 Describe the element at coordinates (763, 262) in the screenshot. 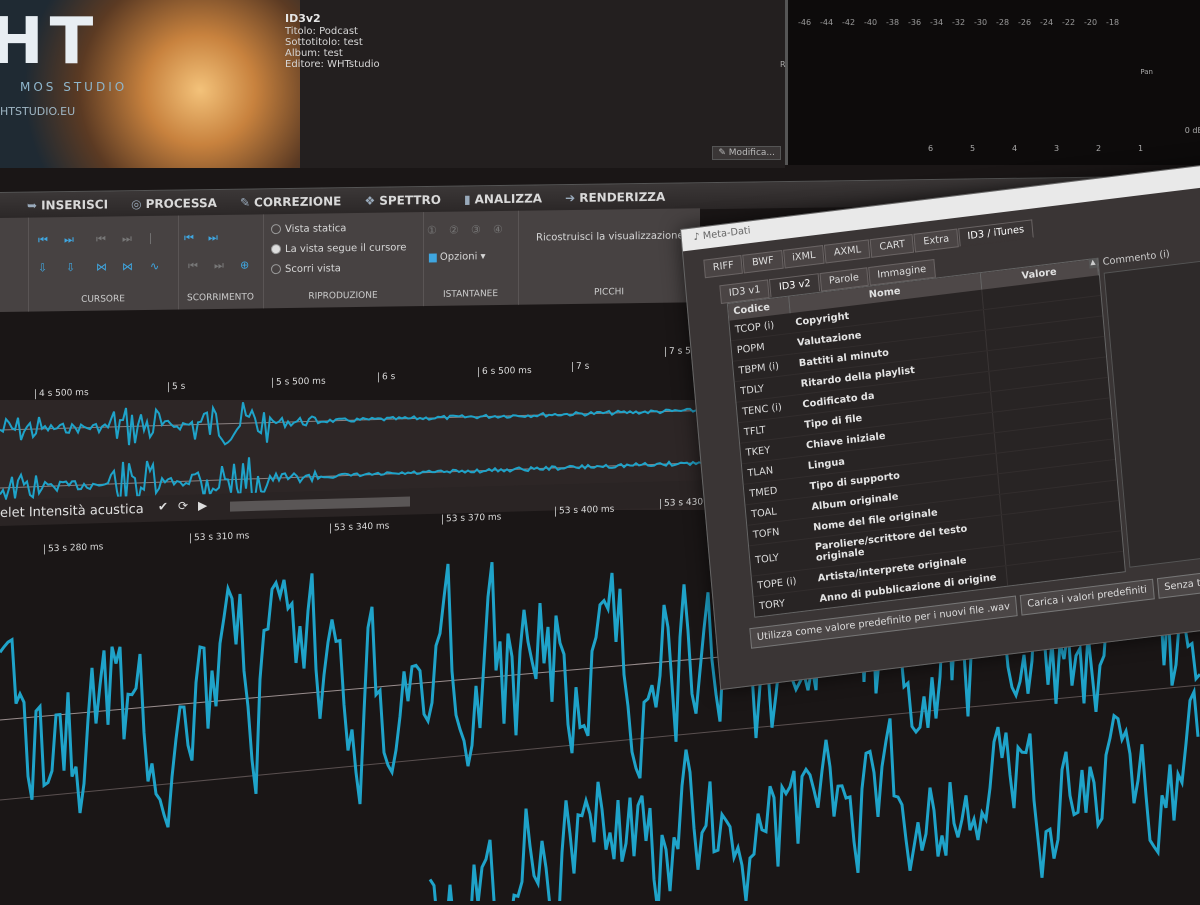

I see `tab-bwf: BWF` at that location.